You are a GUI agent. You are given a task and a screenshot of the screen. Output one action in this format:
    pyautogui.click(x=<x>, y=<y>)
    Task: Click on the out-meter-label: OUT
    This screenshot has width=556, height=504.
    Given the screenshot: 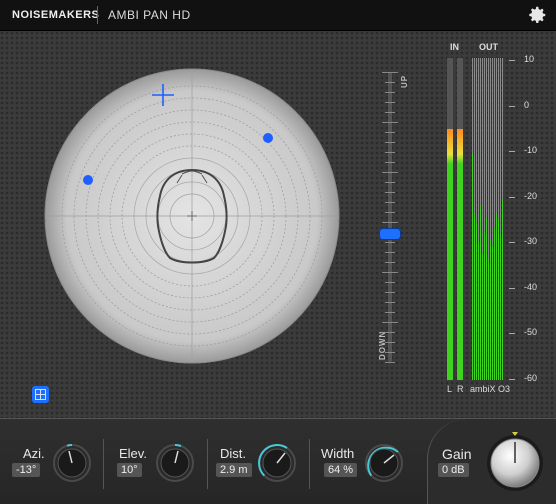 What is the action you would take?
    pyautogui.click(x=488, y=47)
    